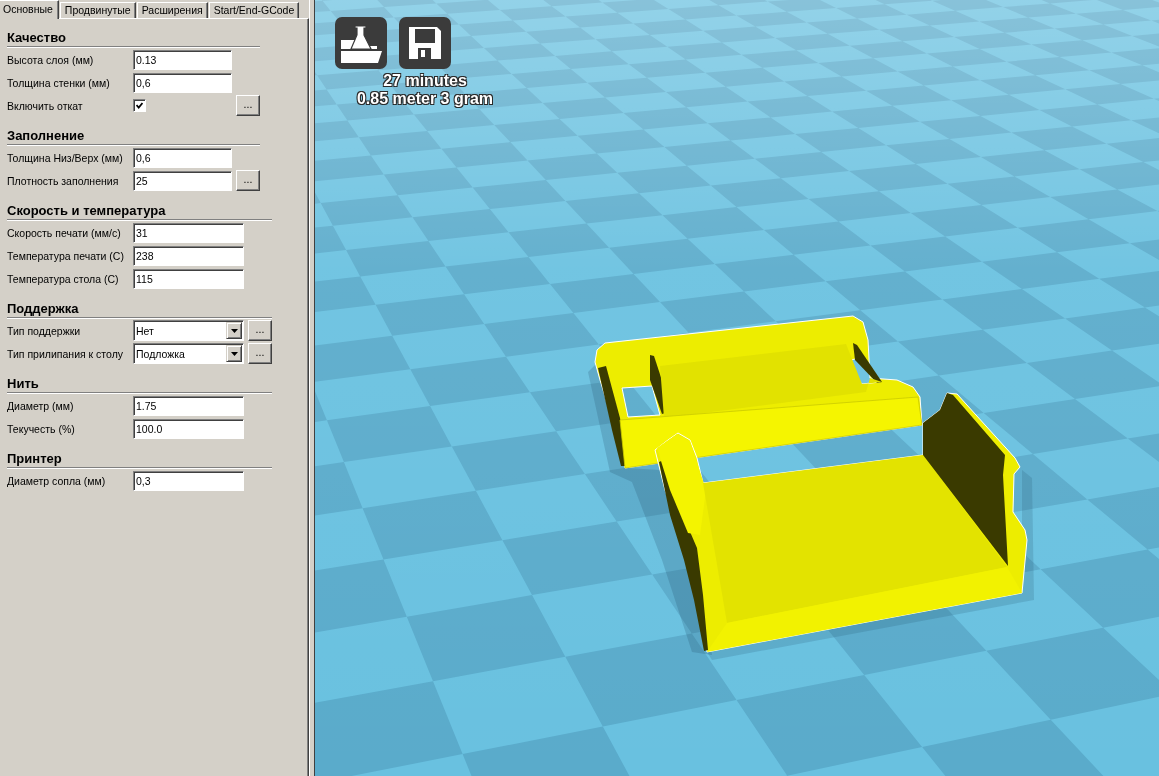  I want to click on dropdown-field: Нет, so click(188, 330).